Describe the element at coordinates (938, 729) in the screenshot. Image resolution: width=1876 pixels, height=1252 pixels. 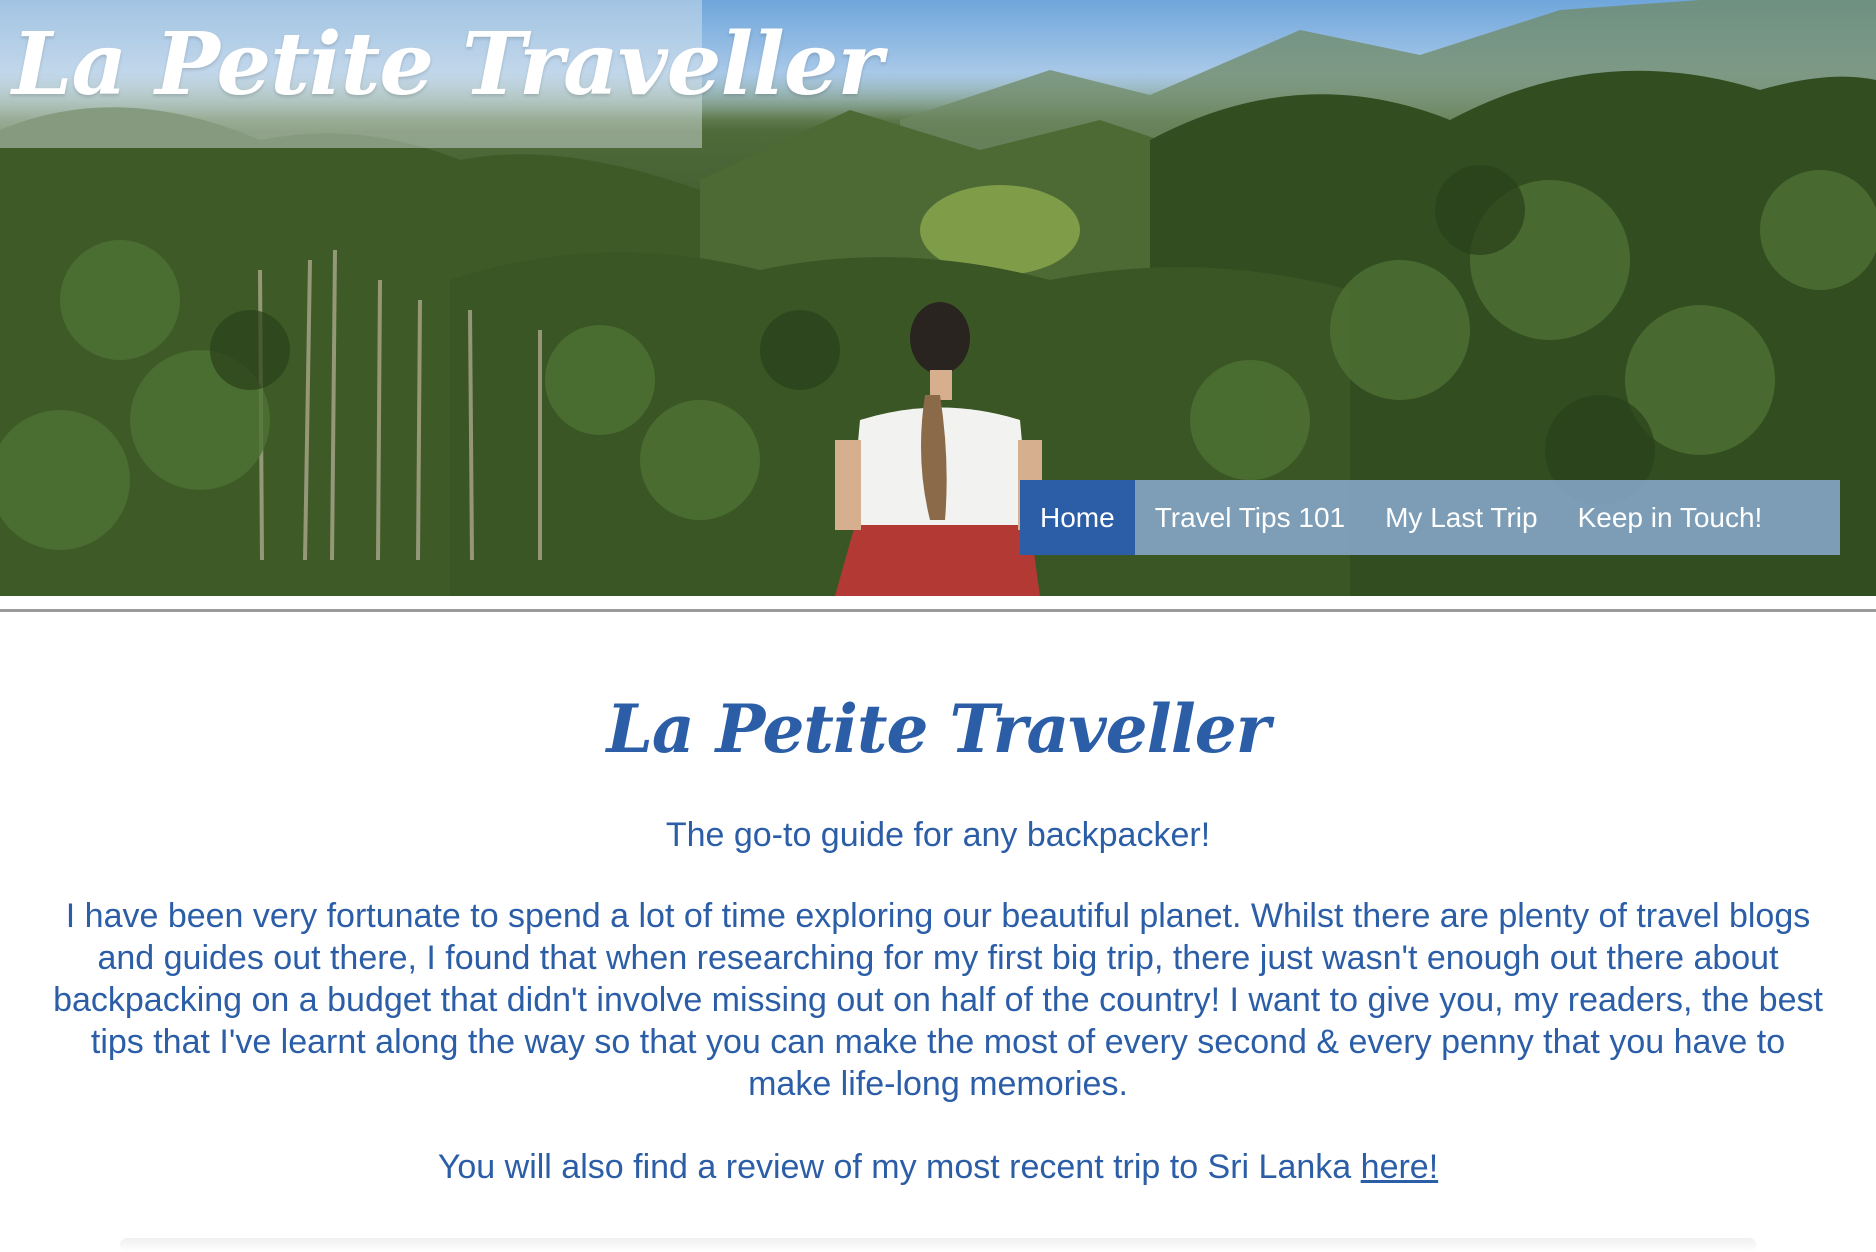
I see `page-title: La Petite Traveller` at that location.